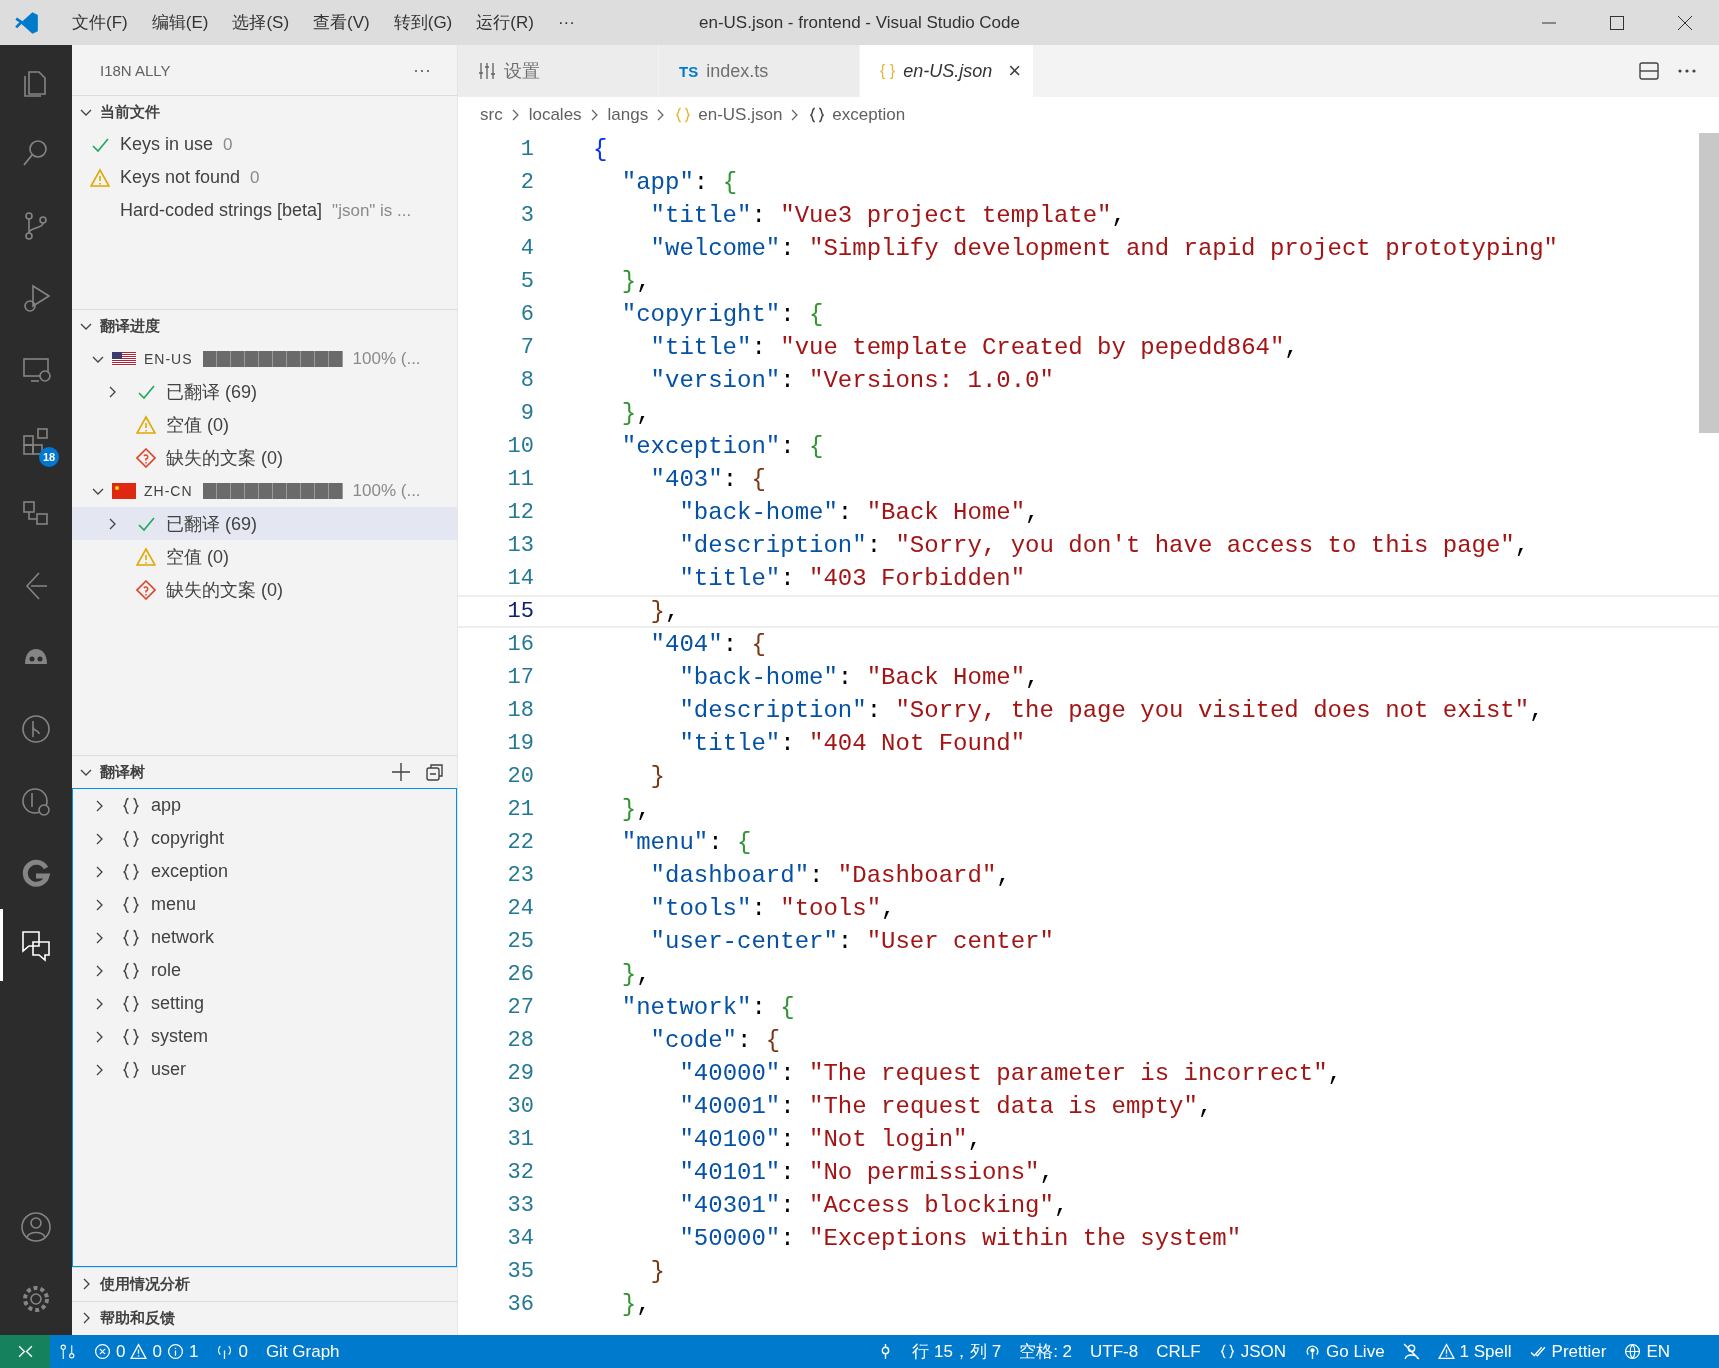  What do you see at coordinates (179, 1036) in the screenshot?
I see `tree-item: system` at bounding box center [179, 1036].